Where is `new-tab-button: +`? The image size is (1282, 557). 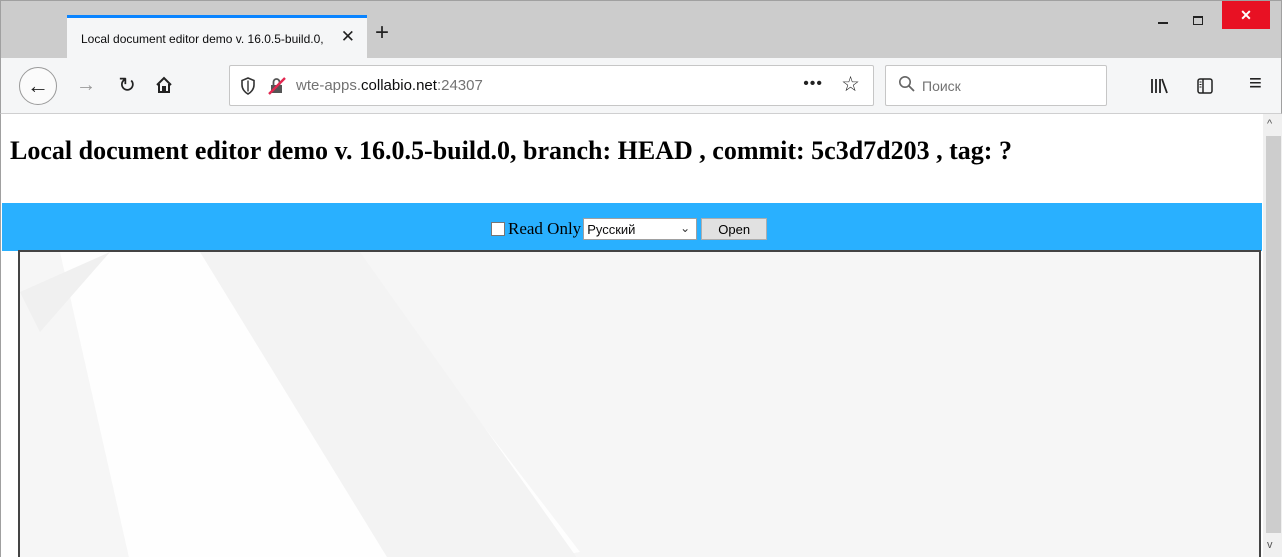 new-tab-button: + is located at coordinates (382, 33).